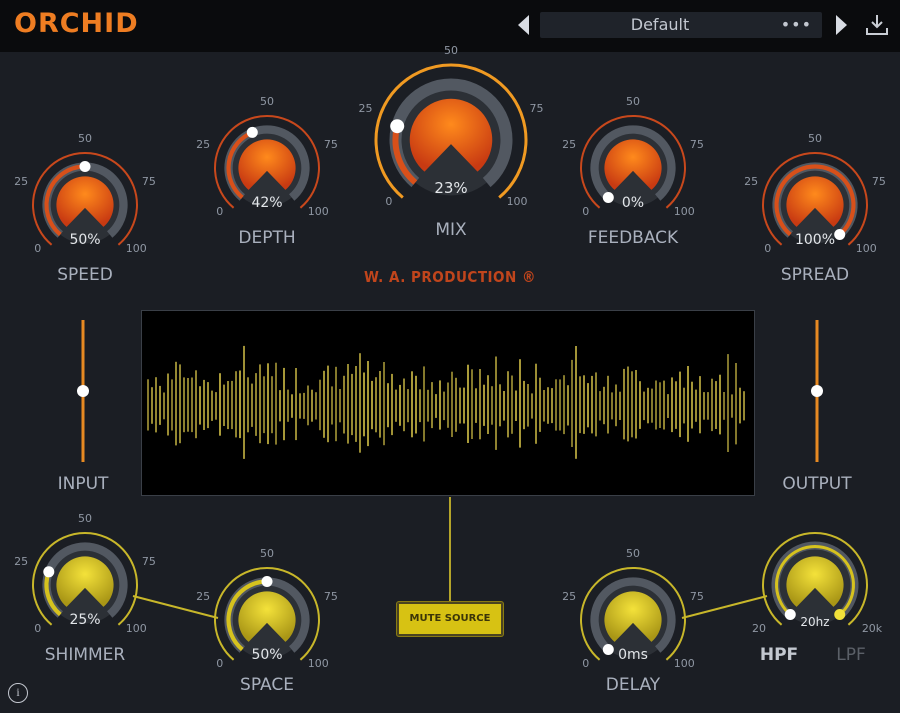  I want to click on shimmer-indicator, so click(49, 572).